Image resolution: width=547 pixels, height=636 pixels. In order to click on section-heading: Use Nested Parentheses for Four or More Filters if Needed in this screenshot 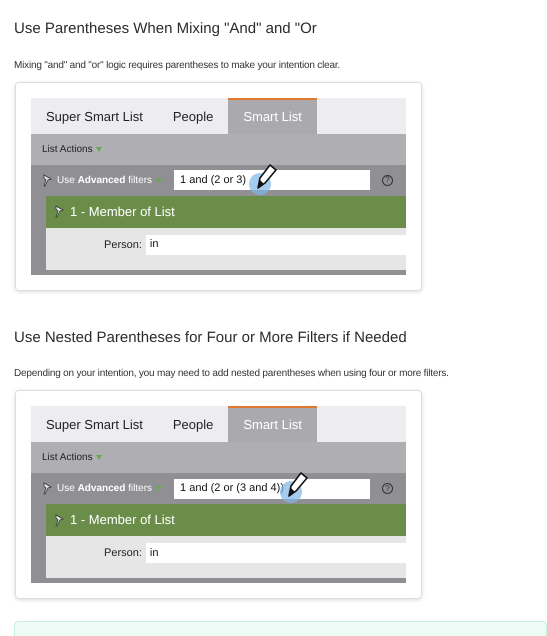, I will do `click(211, 338)`.